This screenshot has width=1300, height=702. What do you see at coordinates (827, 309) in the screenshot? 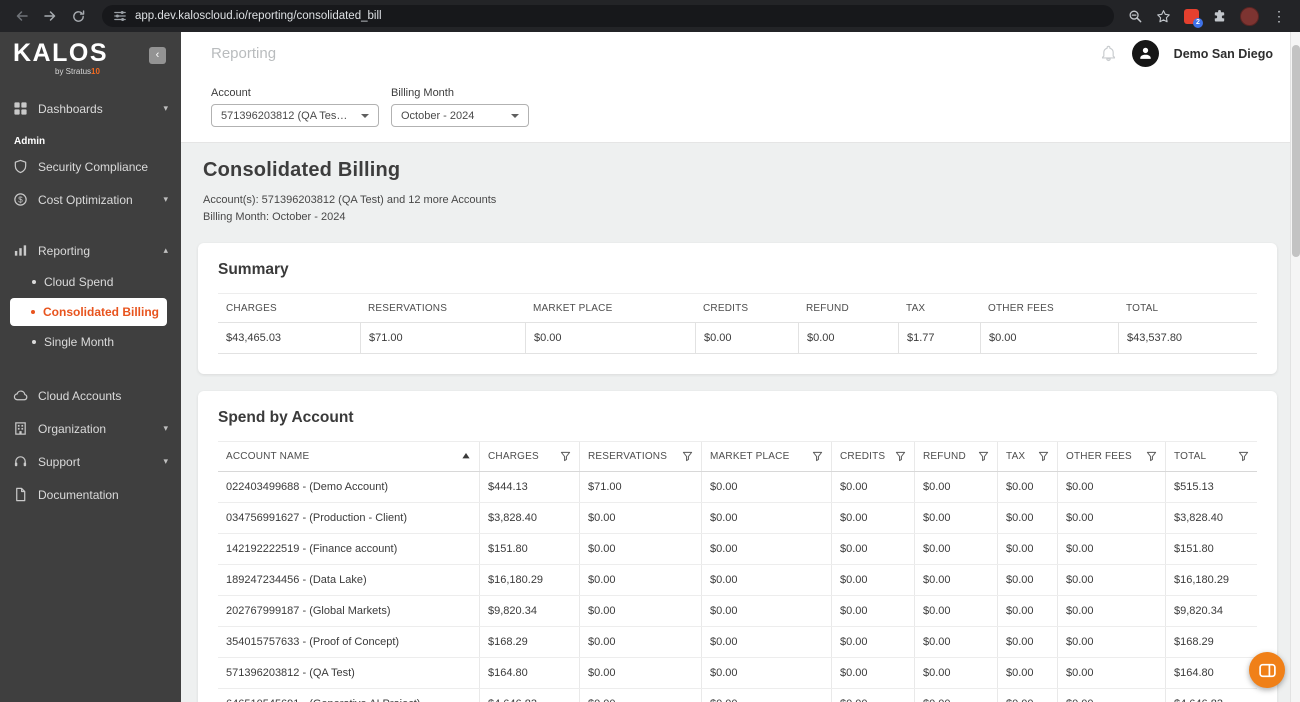
I see `summary-column-header: REFUND` at bounding box center [827, 309].